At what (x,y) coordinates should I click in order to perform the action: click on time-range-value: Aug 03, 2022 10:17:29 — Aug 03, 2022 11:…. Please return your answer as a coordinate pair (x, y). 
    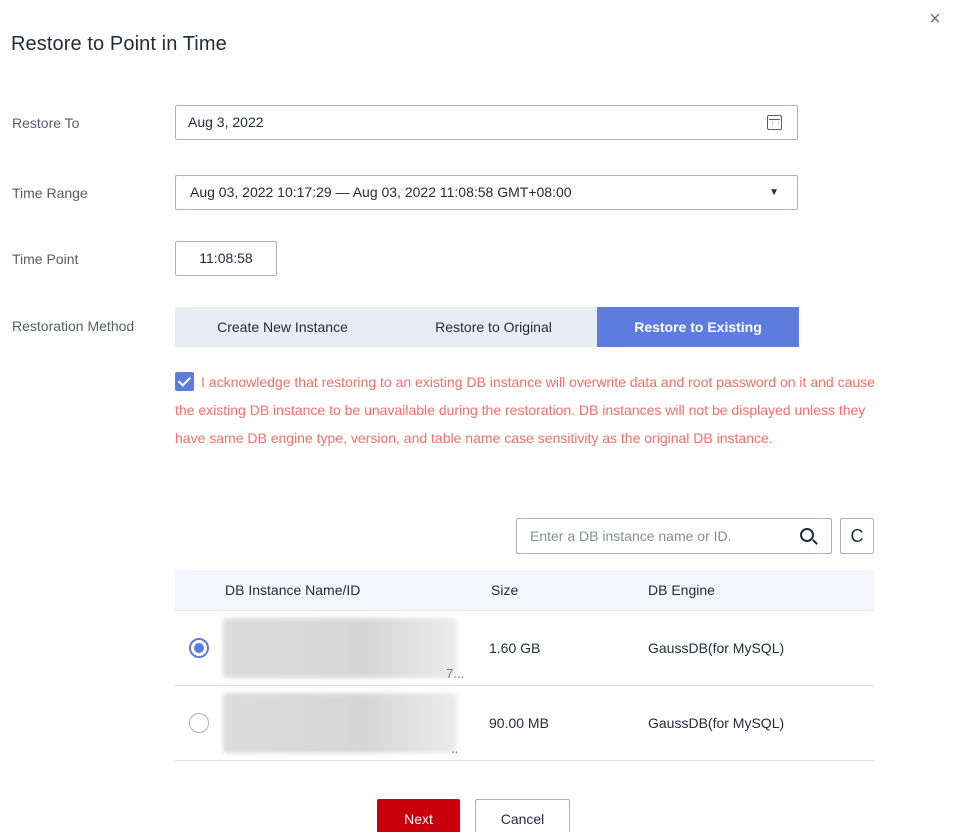
    Looking at the image, I should click on (381, 192).